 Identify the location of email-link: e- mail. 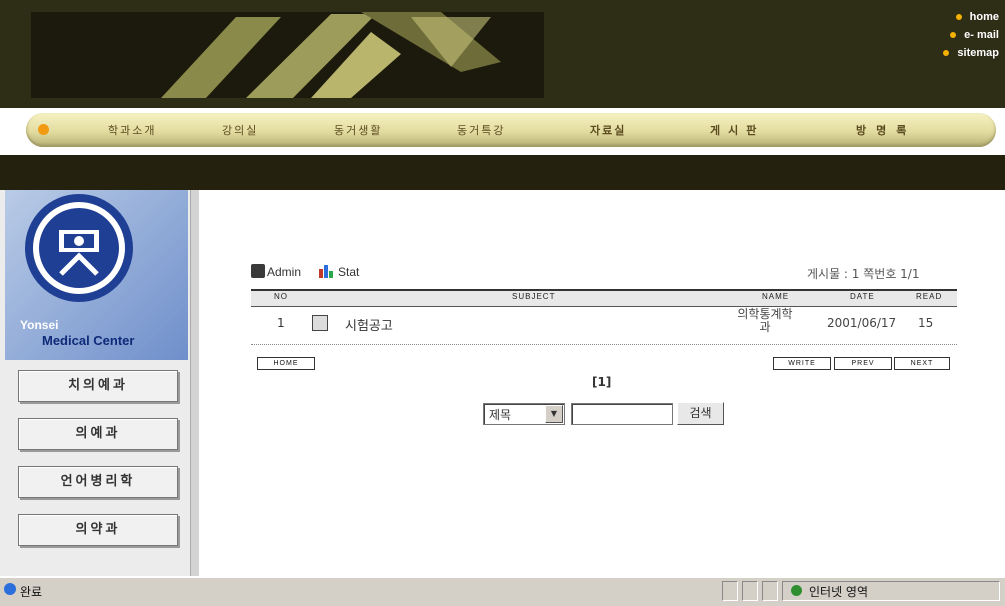
(974, 35).